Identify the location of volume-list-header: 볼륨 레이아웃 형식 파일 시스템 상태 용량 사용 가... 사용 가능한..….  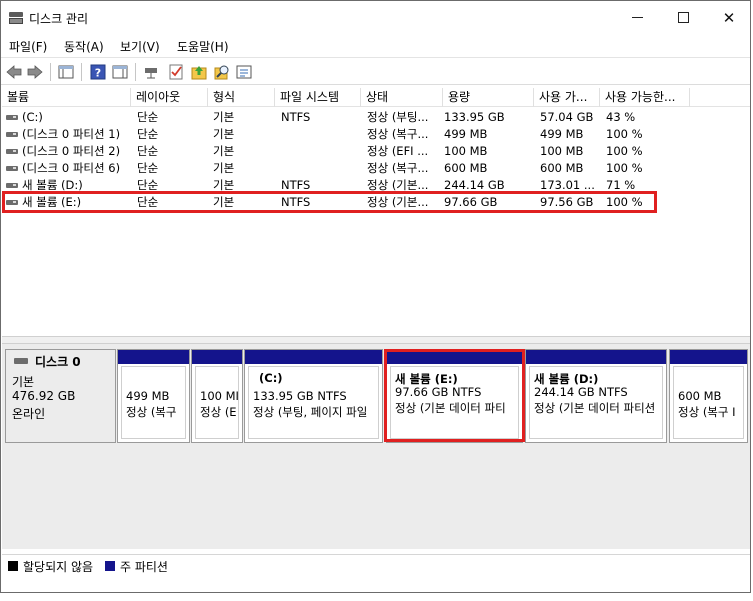
(376, 97).